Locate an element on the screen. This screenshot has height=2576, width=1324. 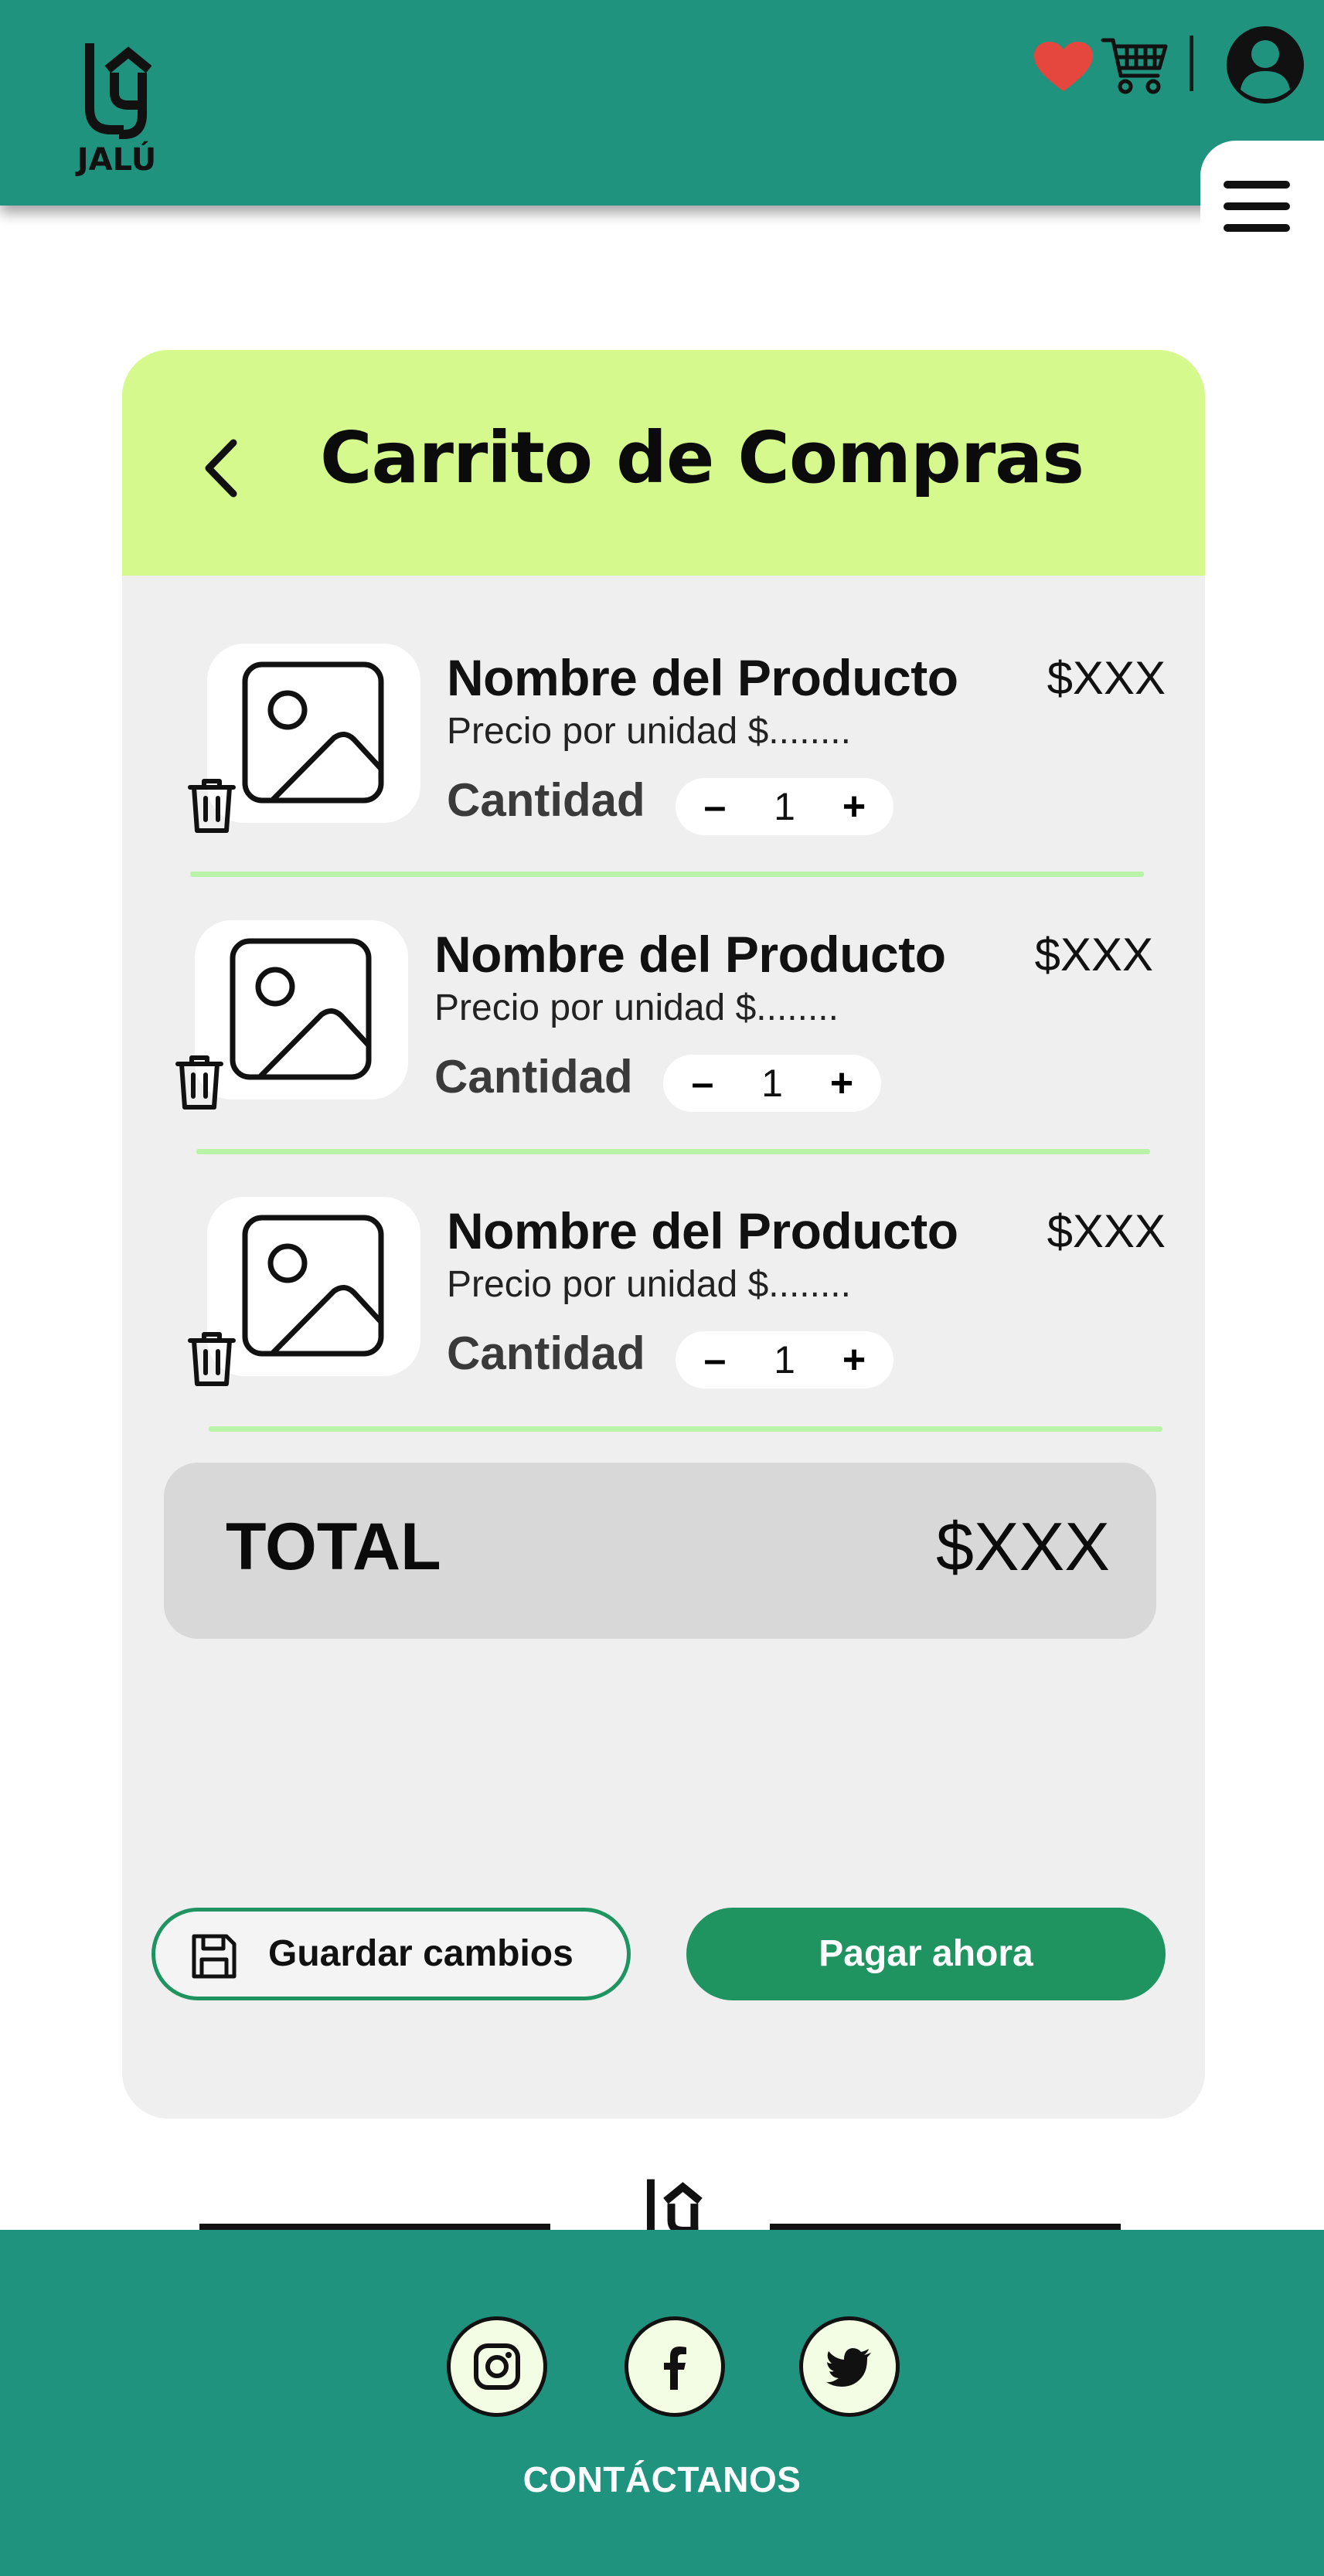
twitter-glyph is located at coordinates (848, 2367).